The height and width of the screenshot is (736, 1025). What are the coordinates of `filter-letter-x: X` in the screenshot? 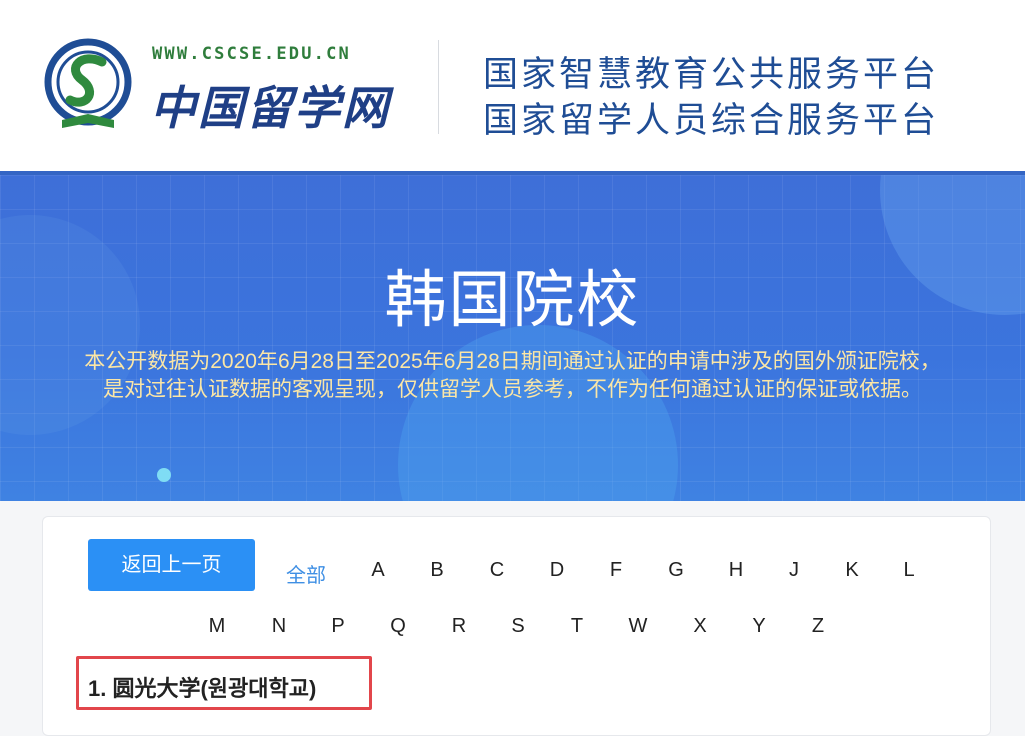 It's located at (700, 626).